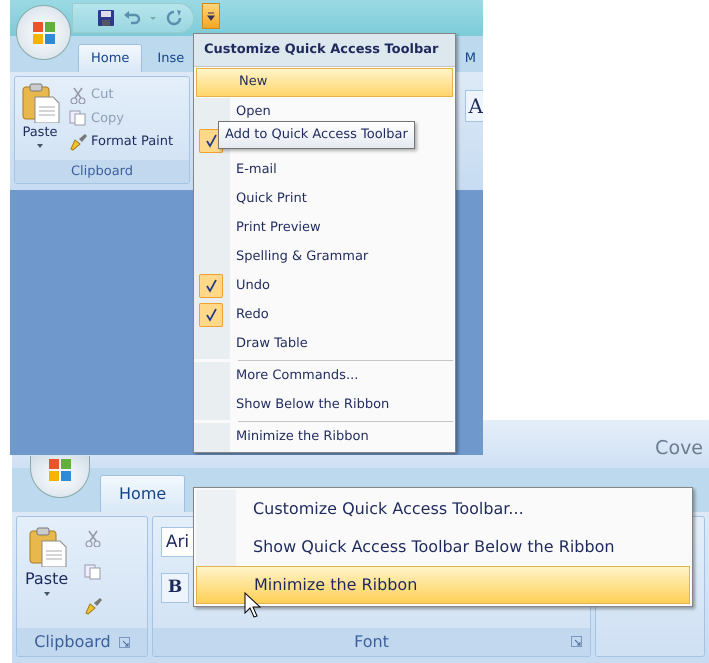 This screenshot has width=709, height=663. I want to click on group-title: Font, so click(371, 642).